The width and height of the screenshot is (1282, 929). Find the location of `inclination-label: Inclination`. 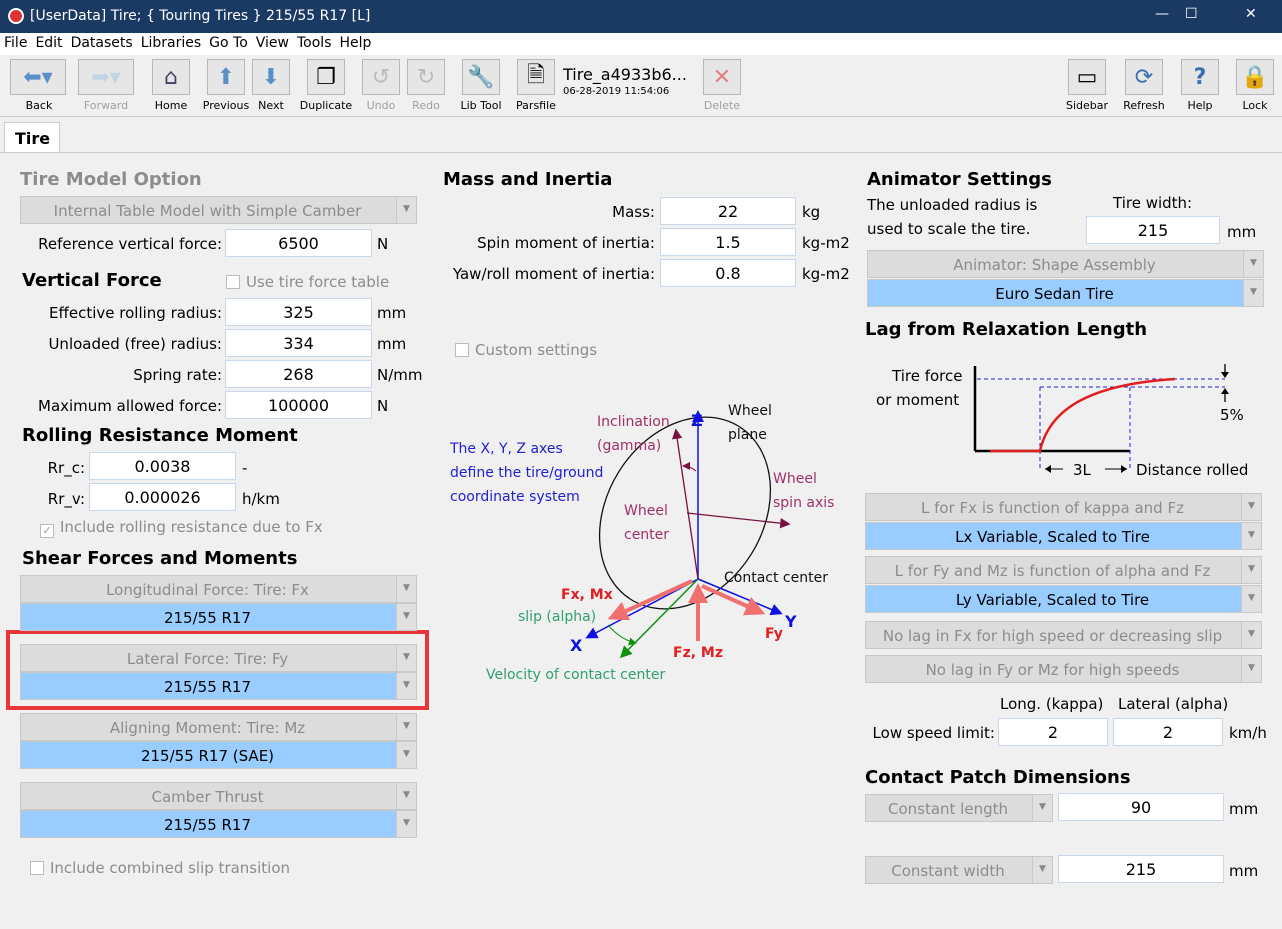

inclination-label: Inclination is located at coordinates (633, 422).